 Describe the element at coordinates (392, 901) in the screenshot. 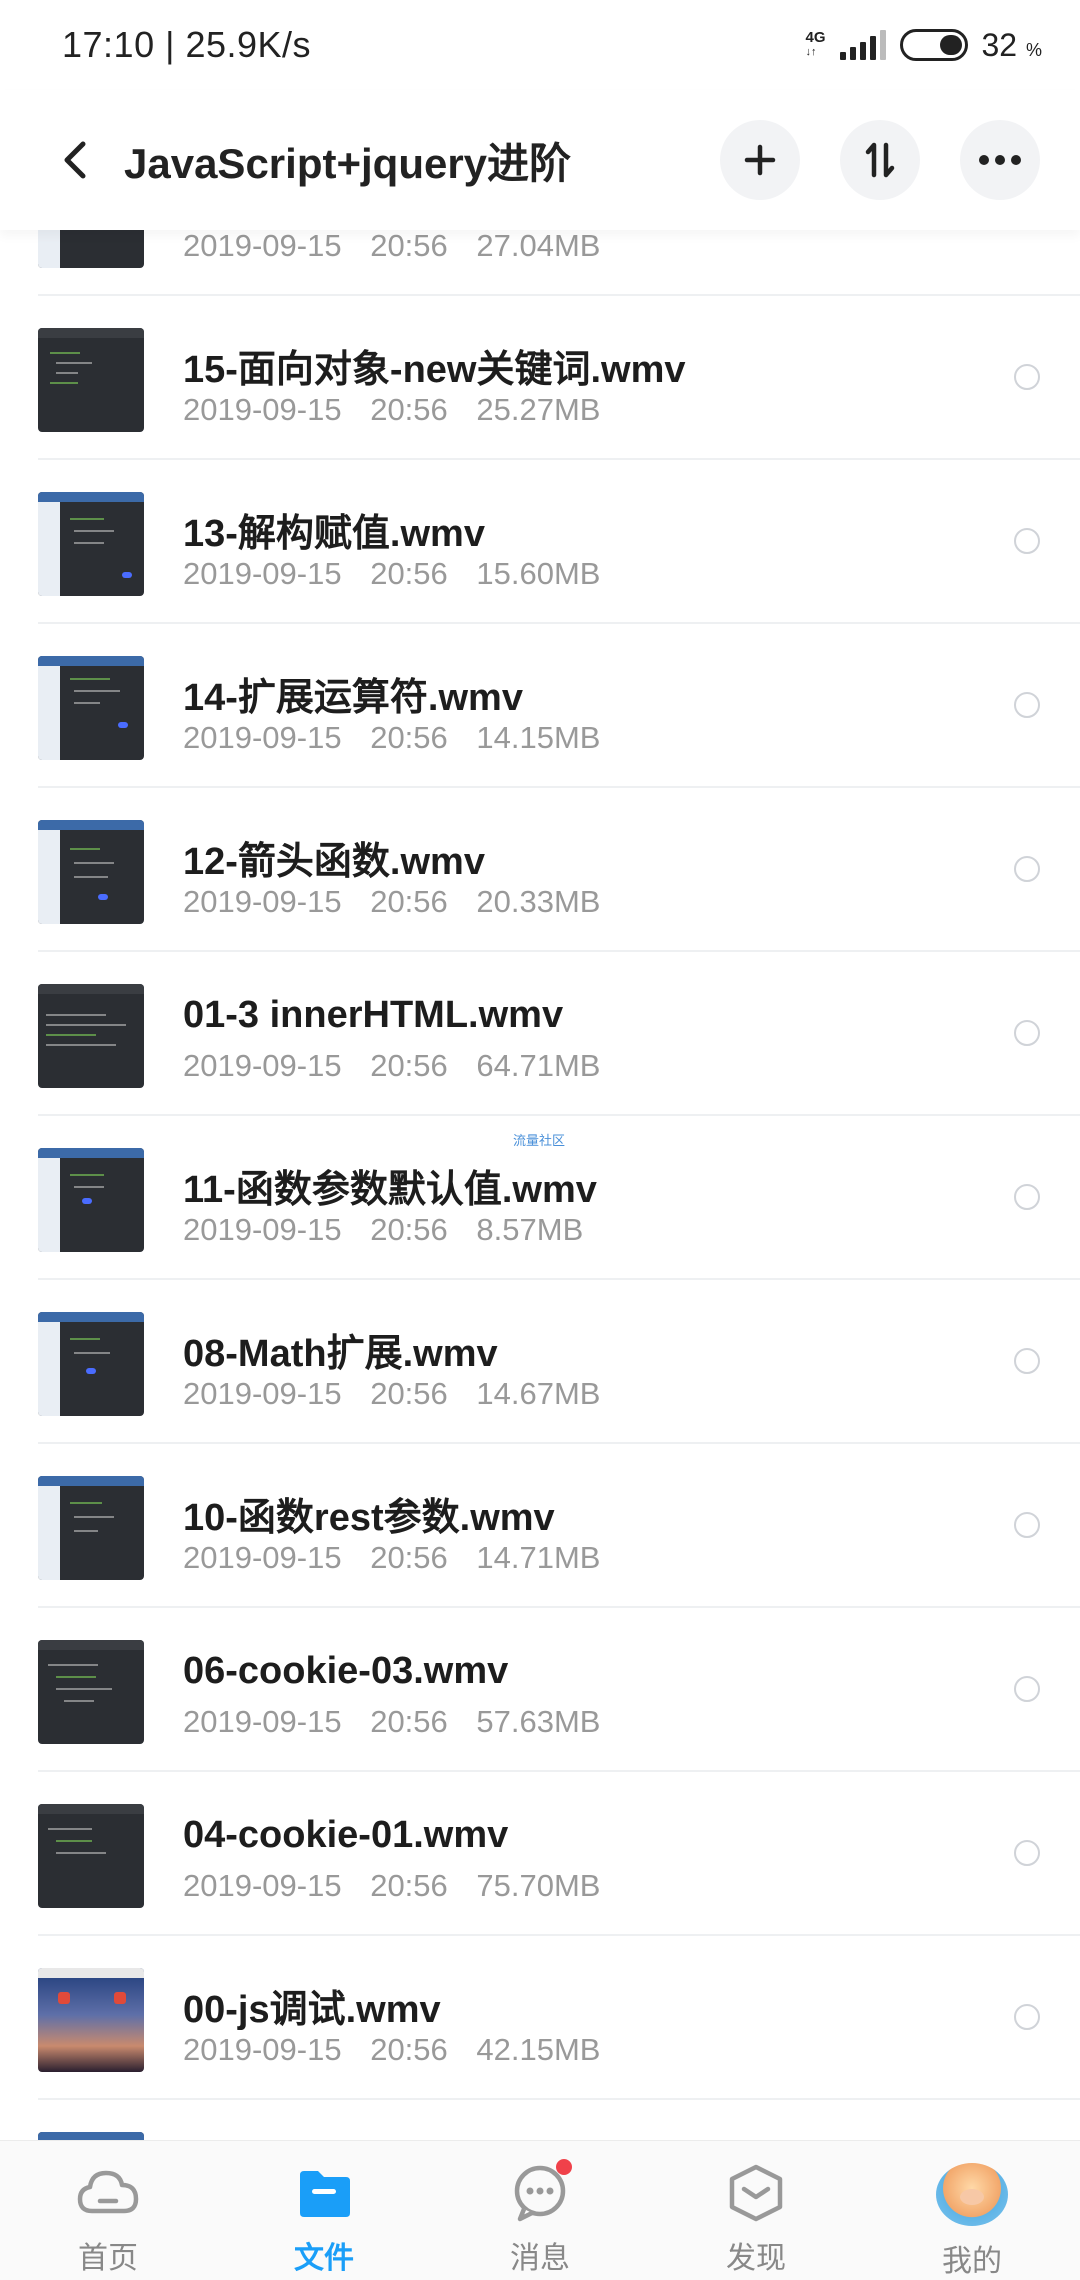

I see `file-meta: 2019-09-15 20:56 20.33MB` at that location.